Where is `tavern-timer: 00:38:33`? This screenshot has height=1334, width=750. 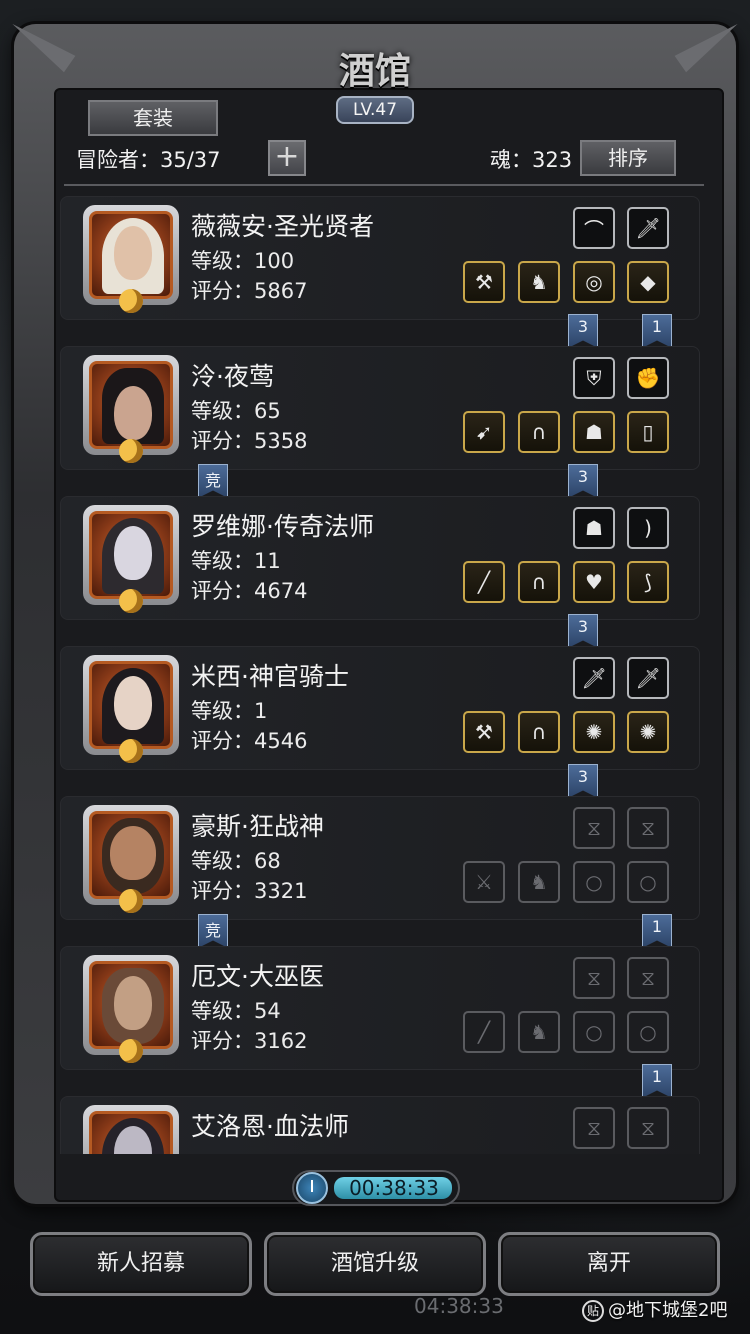
tavern-timer: 00:38:33 is located at coordinates (376, 1188).